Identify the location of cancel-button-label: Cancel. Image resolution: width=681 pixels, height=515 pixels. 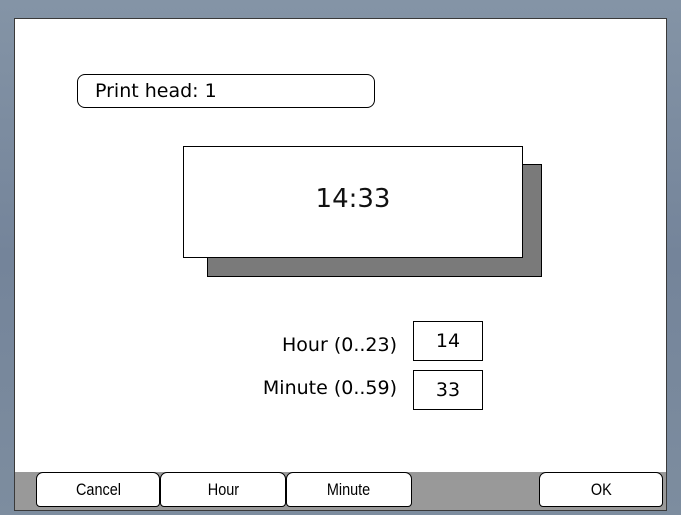
(98, 489).